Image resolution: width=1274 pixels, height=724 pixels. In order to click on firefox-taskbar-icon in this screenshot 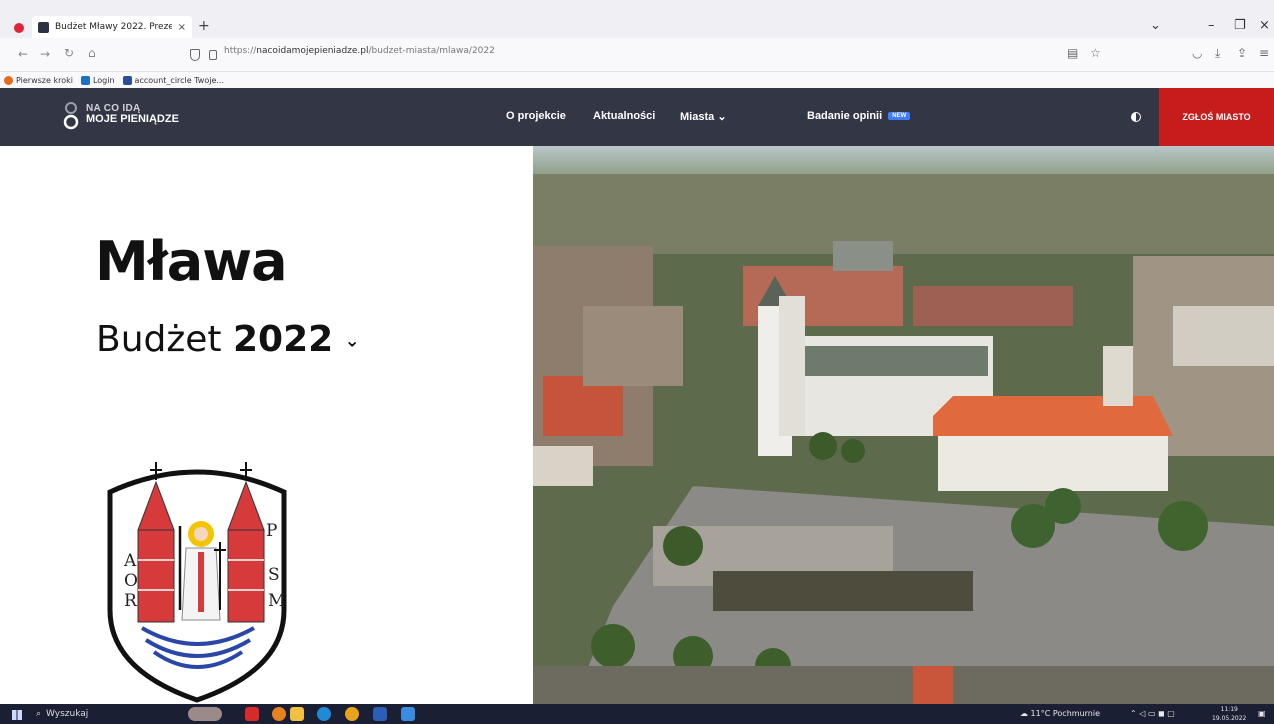, I will do `click(279, 714)`.